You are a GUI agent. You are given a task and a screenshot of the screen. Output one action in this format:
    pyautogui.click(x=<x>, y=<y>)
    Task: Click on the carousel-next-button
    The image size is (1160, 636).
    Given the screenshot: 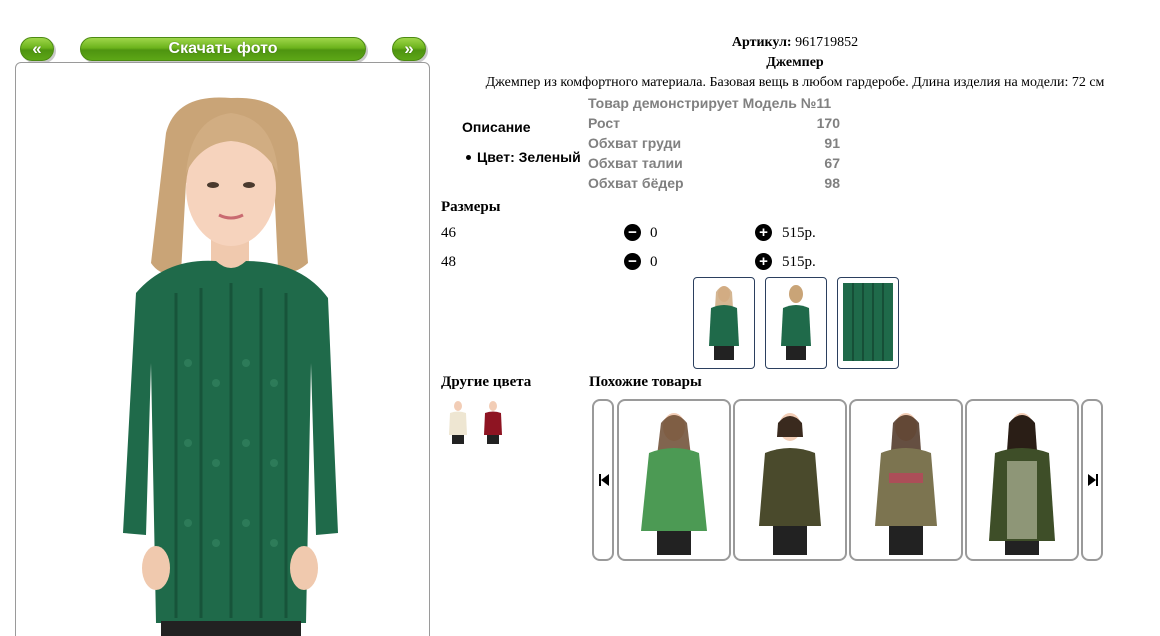 What is the action you would take?
    pyautogui.click(x=1092, y=480)
    